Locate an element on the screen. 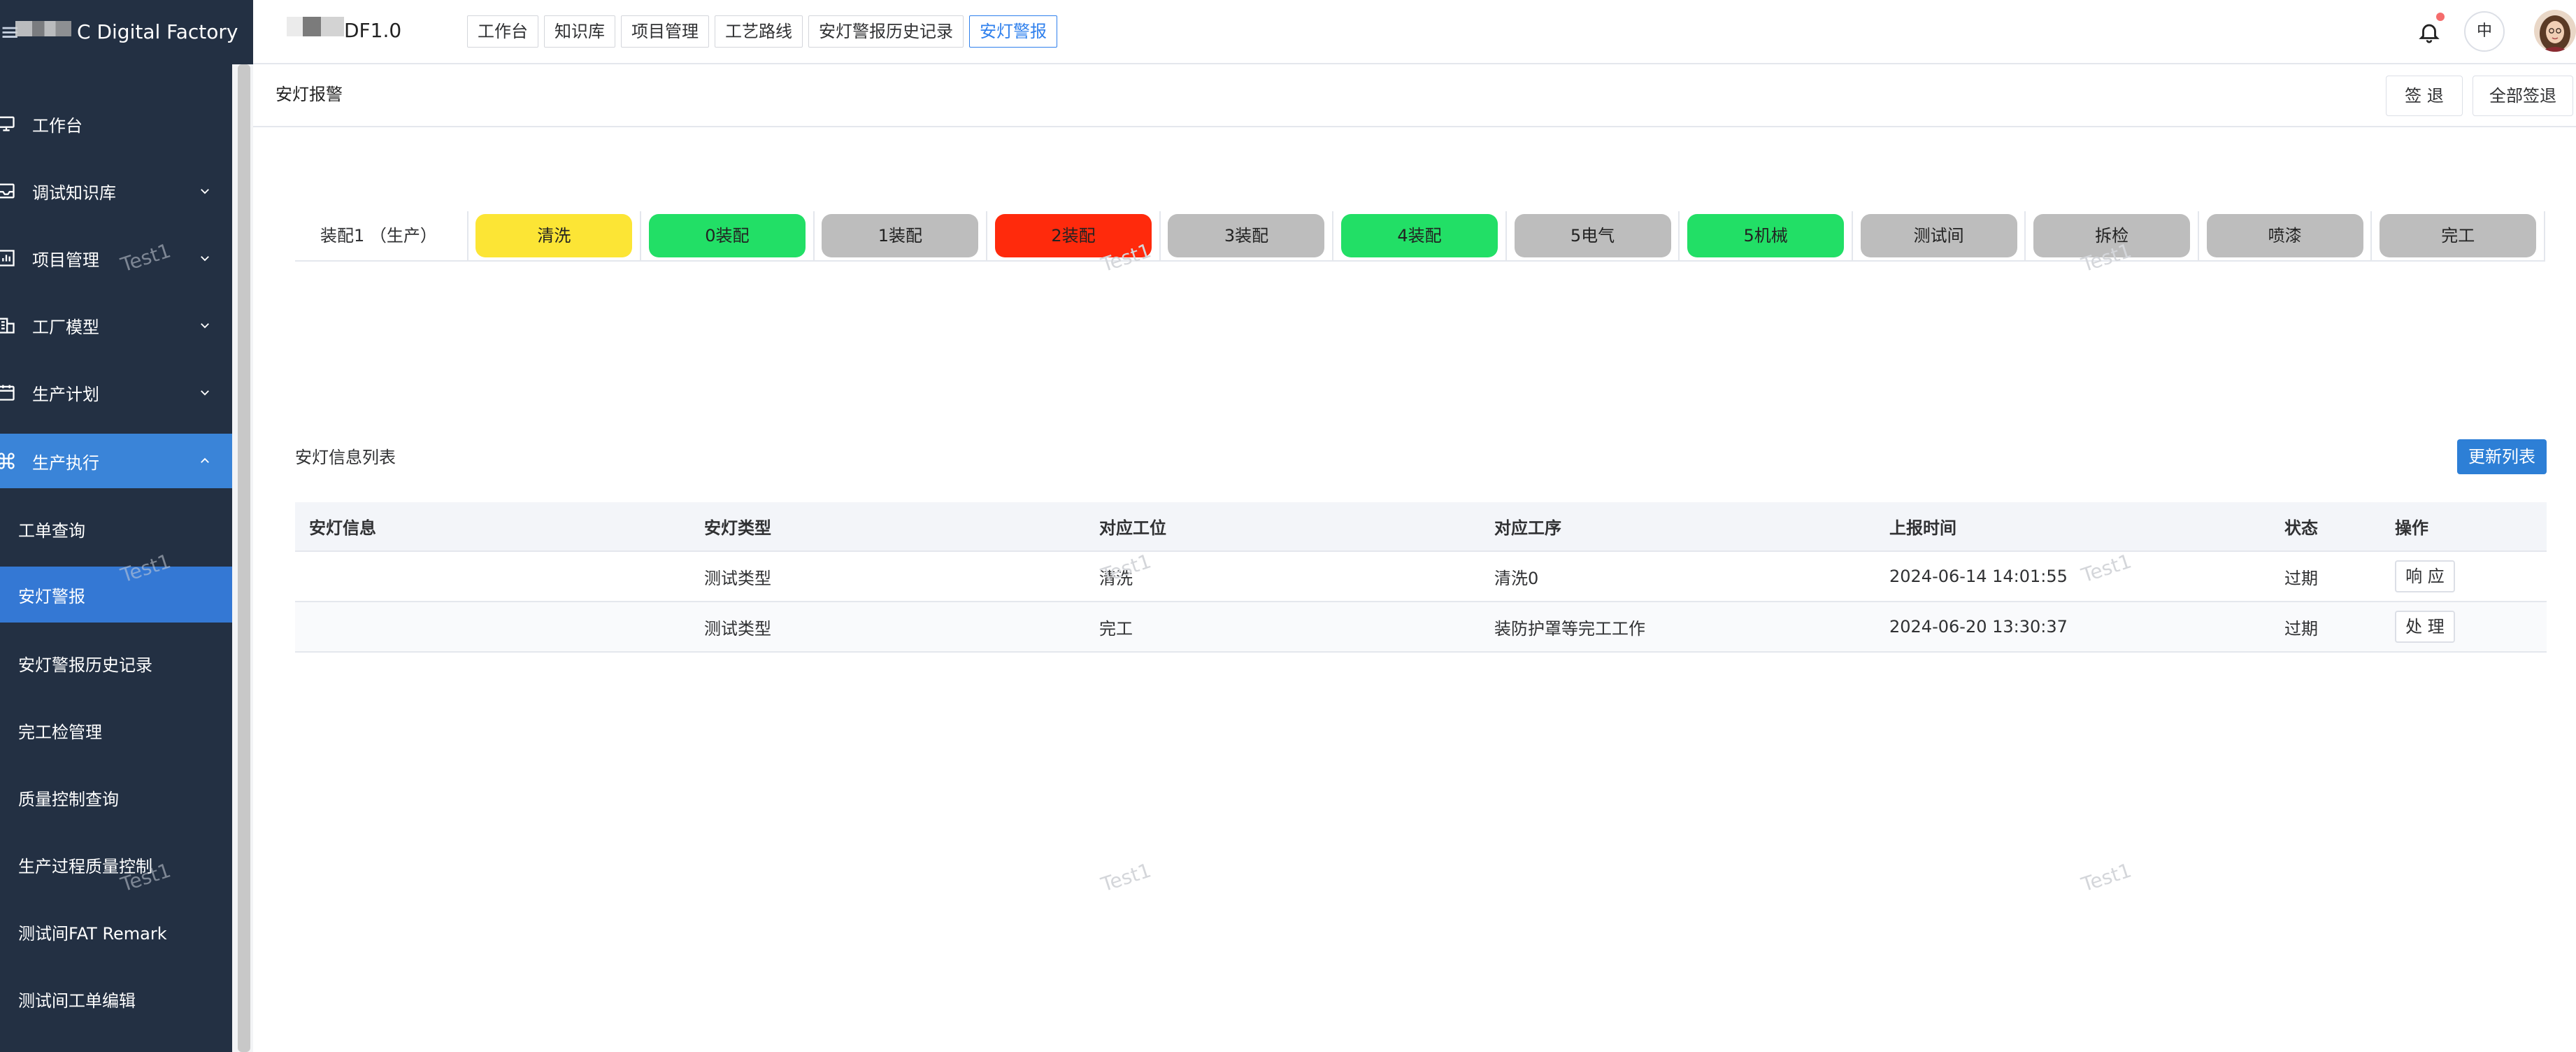 This screenshot has height=1052, width=2576. cell-station: 清洗 is located at coordinates (1282, 577).